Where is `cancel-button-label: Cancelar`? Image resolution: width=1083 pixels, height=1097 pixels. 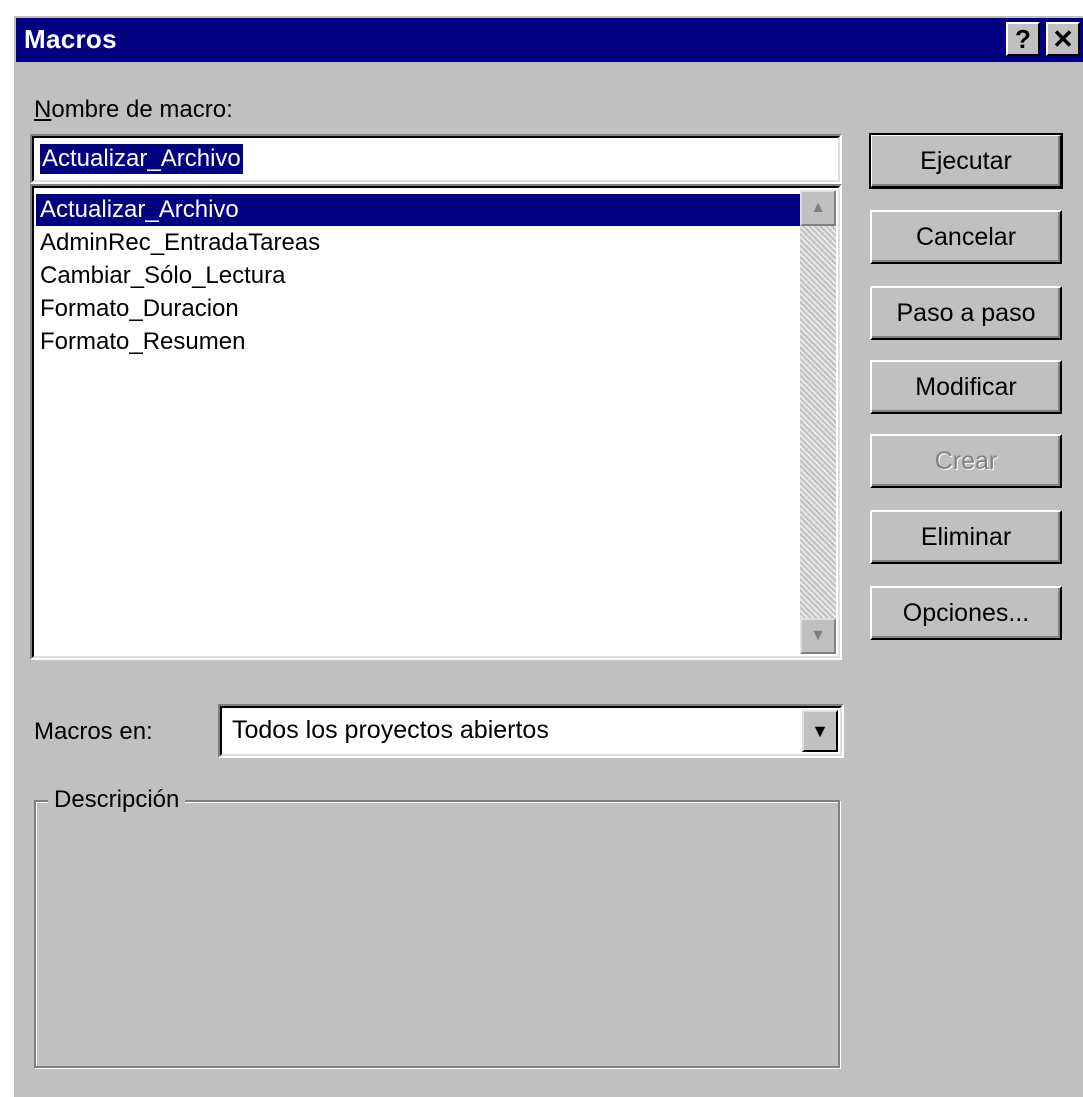
cancel-button-label: Cancelar is located at coordinates (966, 236).